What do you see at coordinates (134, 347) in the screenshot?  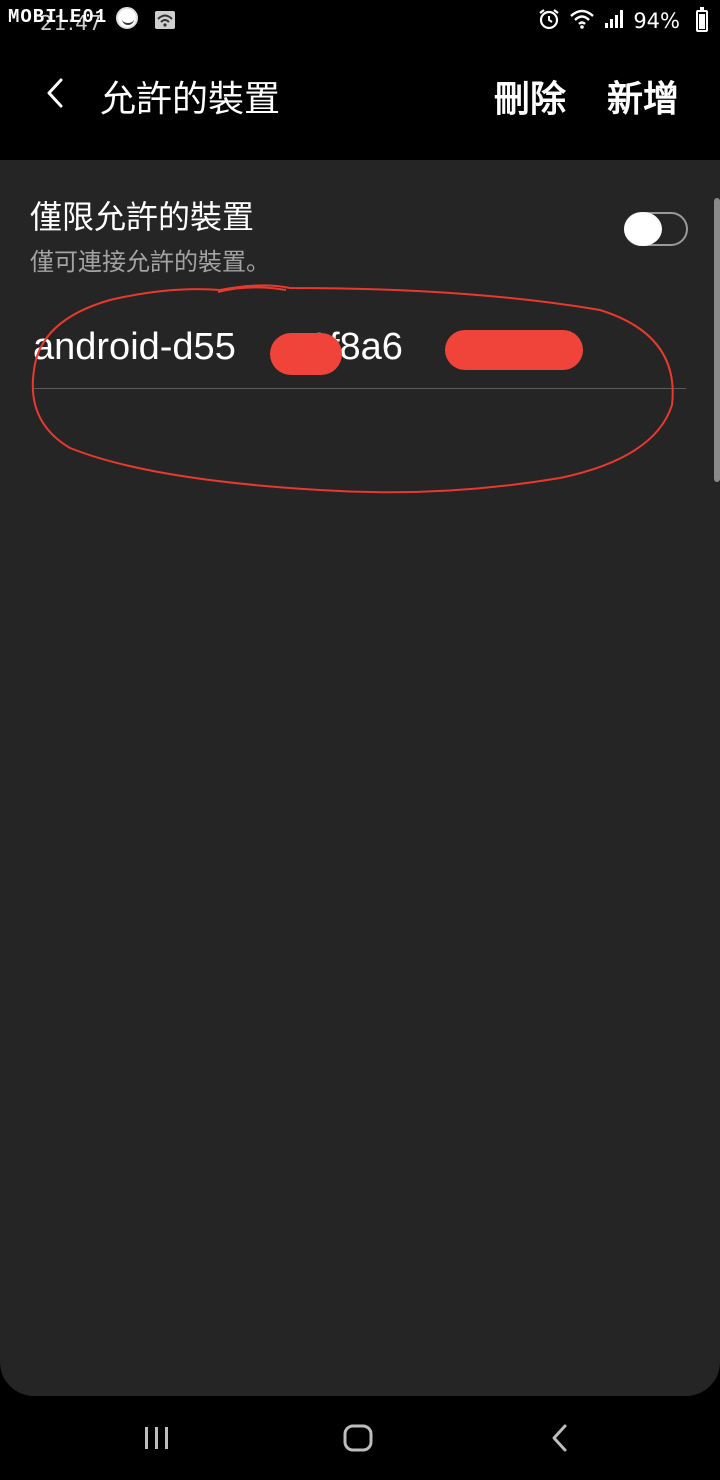 I see `device-name-part-1: android-d55` at bounding box center [134, 347].